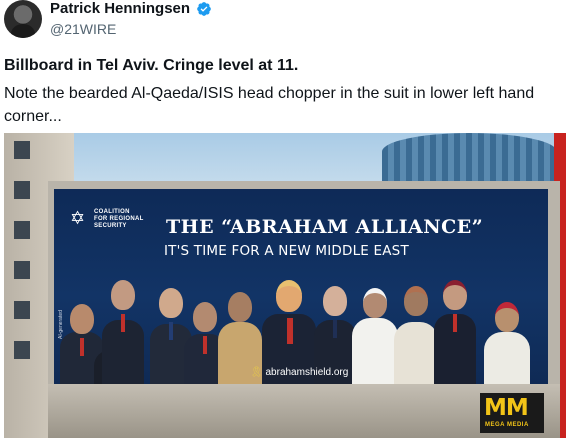  I want to click on billboard-headline: THE “ABRAHAM ALLIANCE”, so click(325, 227).